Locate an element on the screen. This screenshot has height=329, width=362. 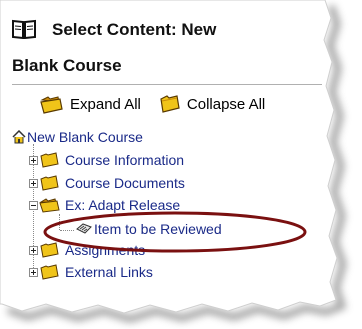
tree-item-label: Course Documents is located at coordinates (125, 183).